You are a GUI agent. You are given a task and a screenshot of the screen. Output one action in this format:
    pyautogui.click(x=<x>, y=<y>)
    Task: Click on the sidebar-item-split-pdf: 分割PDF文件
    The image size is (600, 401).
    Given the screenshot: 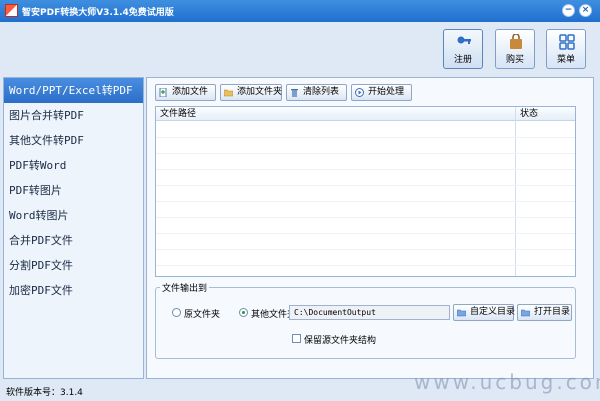 What is the action you would take?
    pyautogui.click(x=73, y=265)
    